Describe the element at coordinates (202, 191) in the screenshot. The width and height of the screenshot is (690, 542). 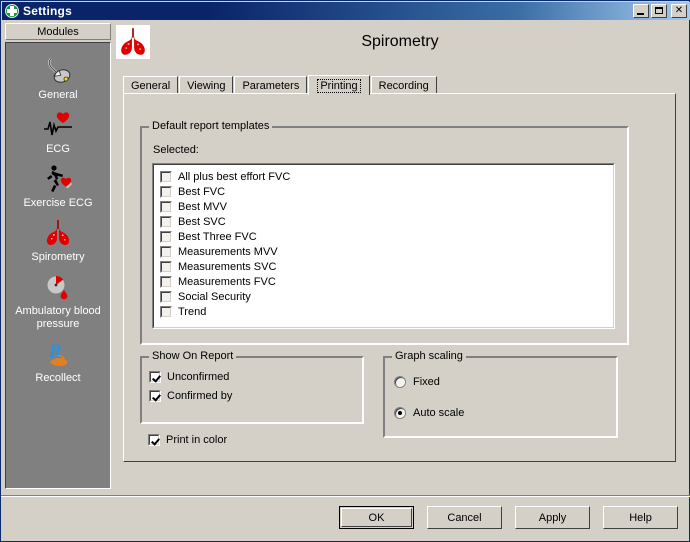
I see `list-item-label: Best FVC` at that location.